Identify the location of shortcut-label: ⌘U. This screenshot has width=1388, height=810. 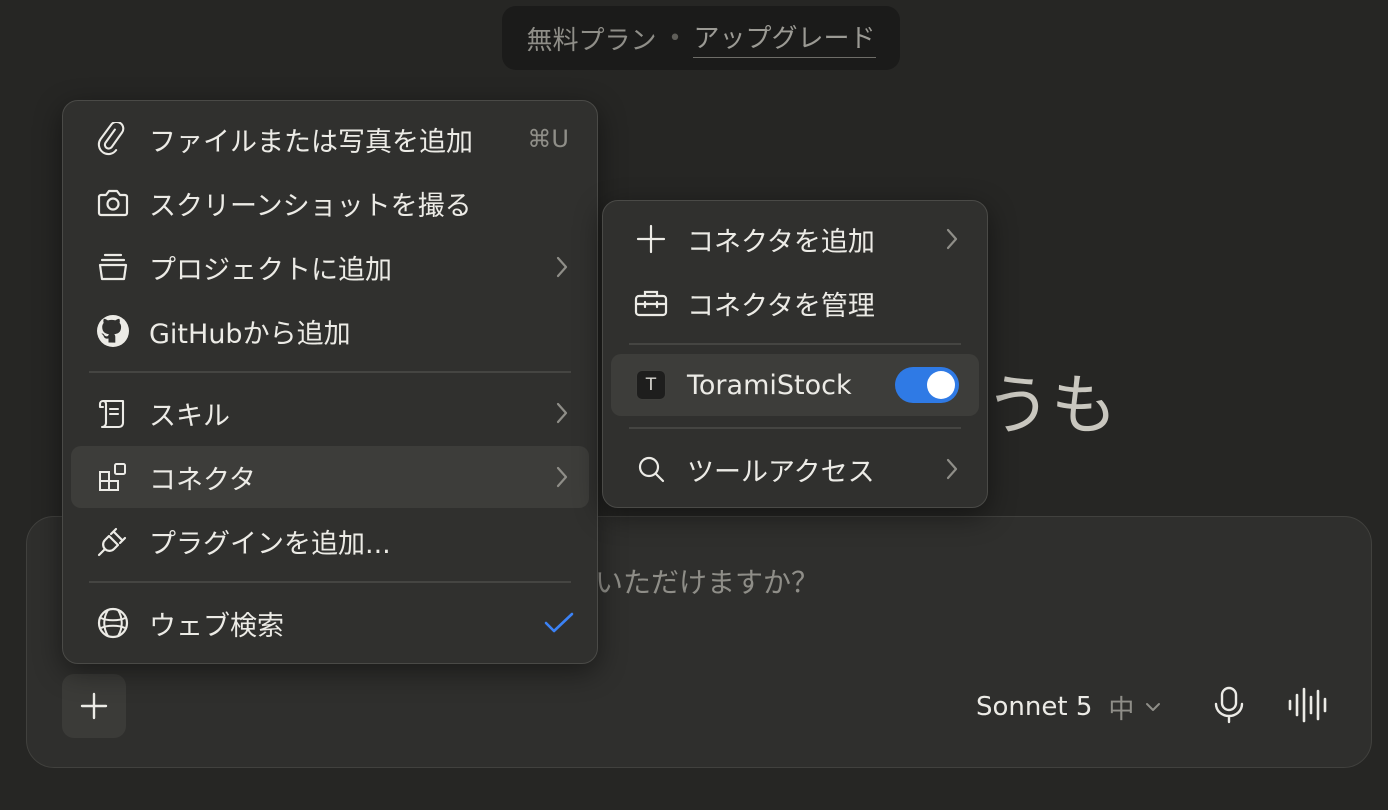
(548, 139).